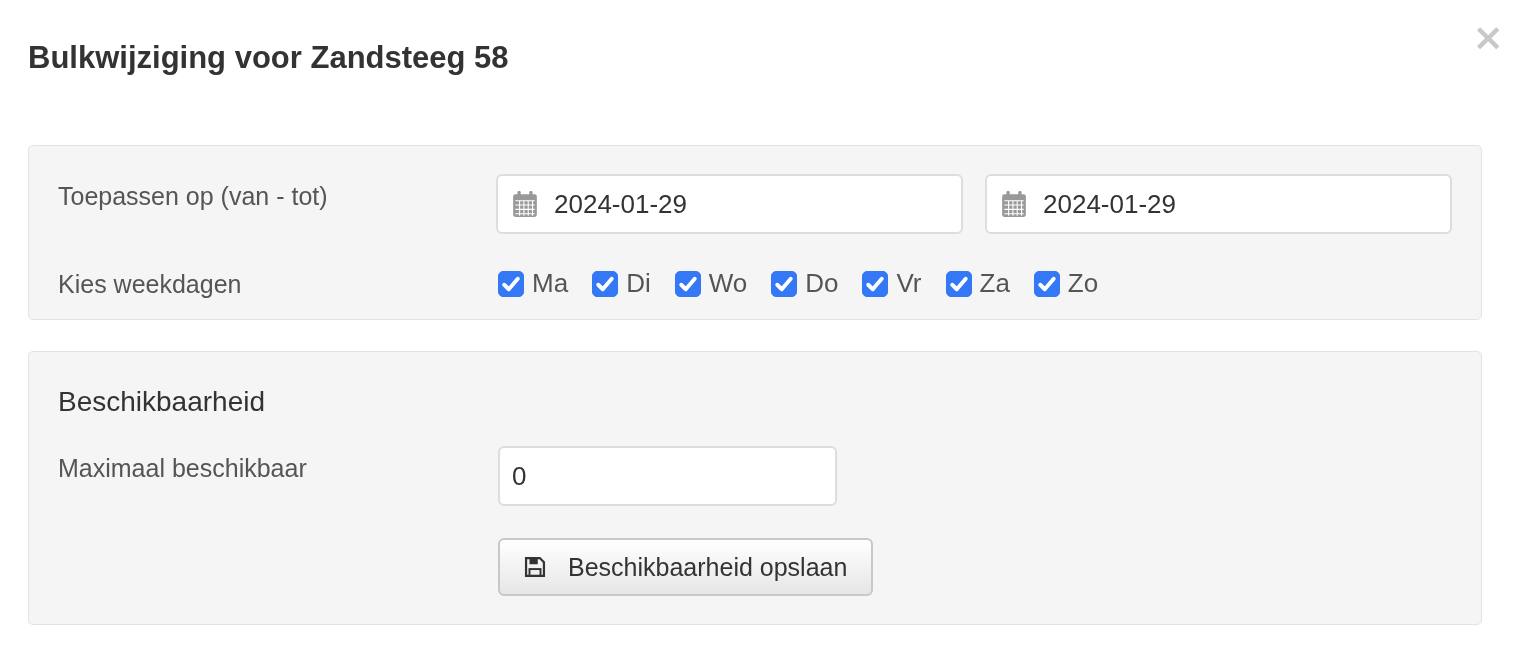 The image size is (1516, 670). Describe the element at coordinates (1218, 204) in the screenshot. I see `end-date-field: 2024-01-29` at that location.